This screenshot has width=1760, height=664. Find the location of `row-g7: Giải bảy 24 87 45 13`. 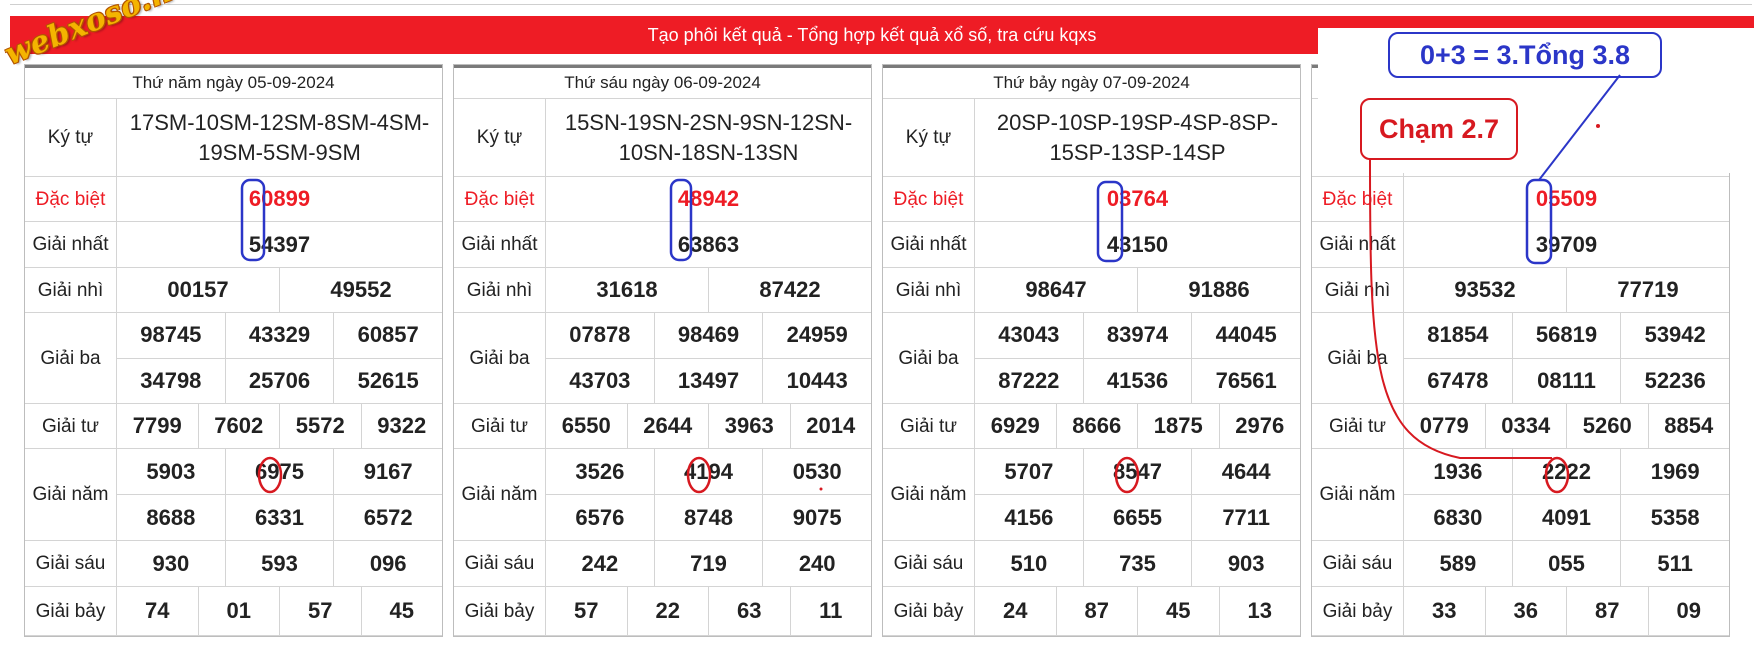

row-g7: Giải bảy 24 87 45 13 is located at coordinates (1091, 611).